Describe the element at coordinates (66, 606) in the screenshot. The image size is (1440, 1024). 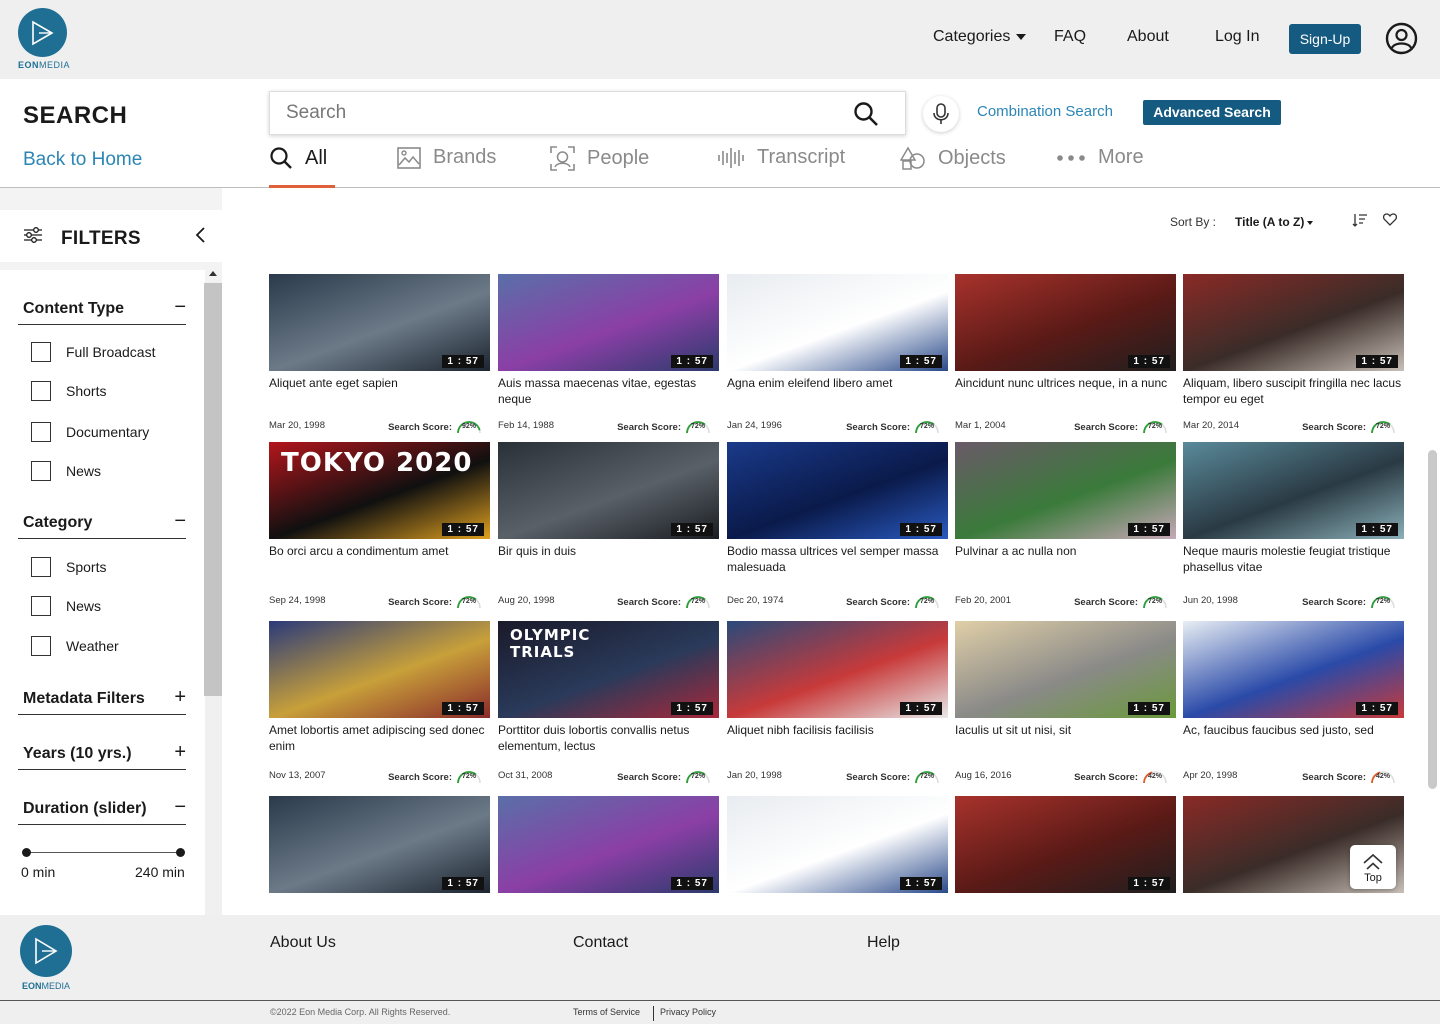
I see `checkbox-category-news: News` at that location.